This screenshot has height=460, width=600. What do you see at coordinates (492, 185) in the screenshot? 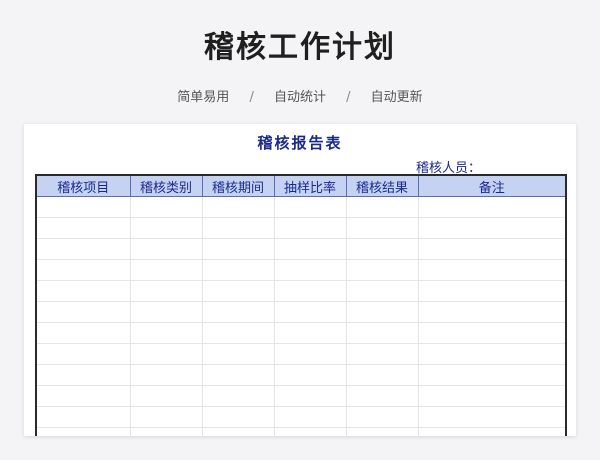
I see `column-header-remarks: 备注` at bounding box center [492, 185].